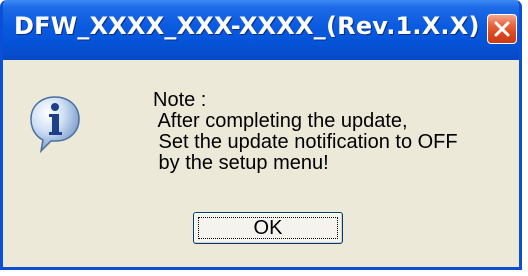  I want to click on message-line: Set the update notification to OFF, so click(305, 142).